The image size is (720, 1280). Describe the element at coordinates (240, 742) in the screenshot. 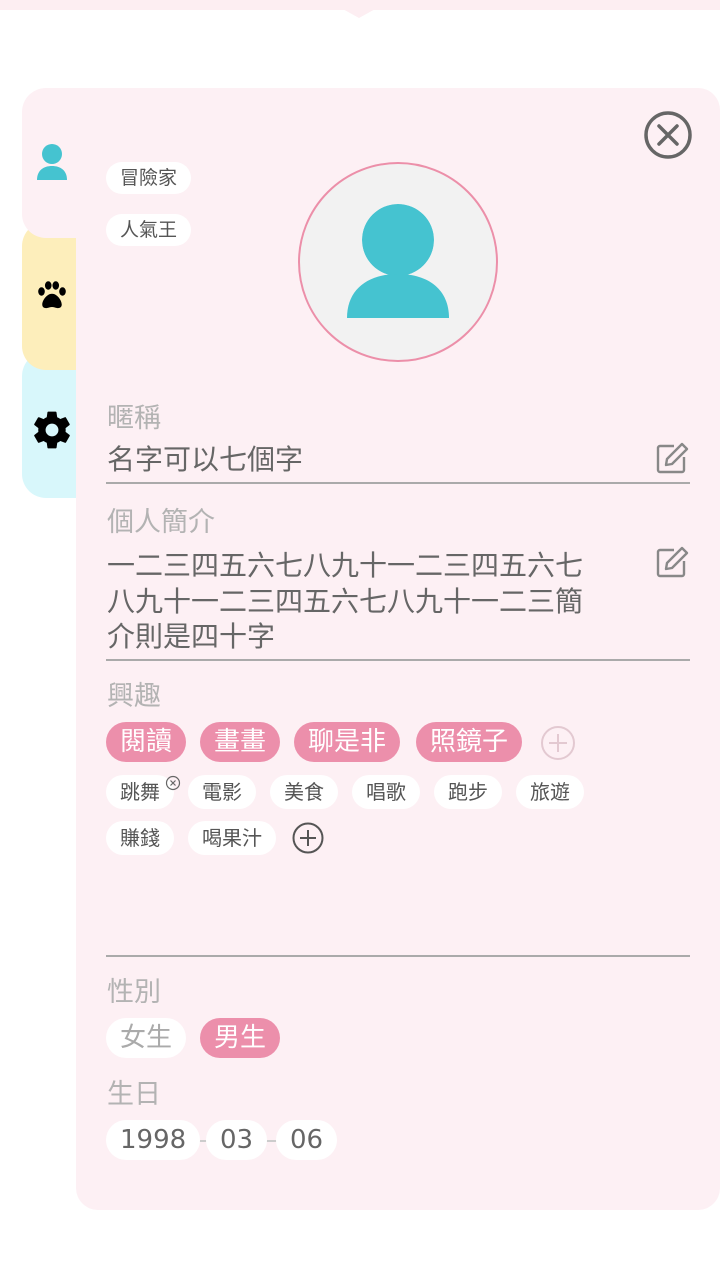

I see `selected-interest-chip: 畫畫` at that location.